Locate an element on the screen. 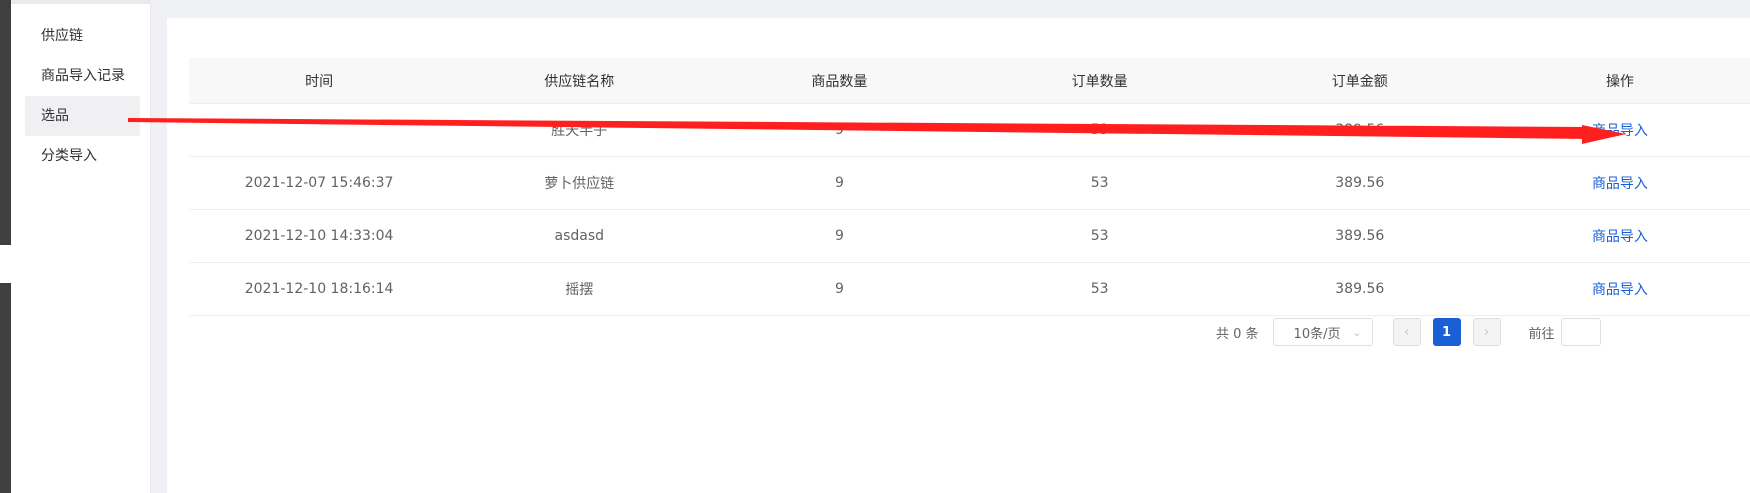 The image size is (1750, 493). table-row: 2021-12-10 18:16:14 摇摆 9 53 389.56 商品导入 is located at coordinates (969, 289).